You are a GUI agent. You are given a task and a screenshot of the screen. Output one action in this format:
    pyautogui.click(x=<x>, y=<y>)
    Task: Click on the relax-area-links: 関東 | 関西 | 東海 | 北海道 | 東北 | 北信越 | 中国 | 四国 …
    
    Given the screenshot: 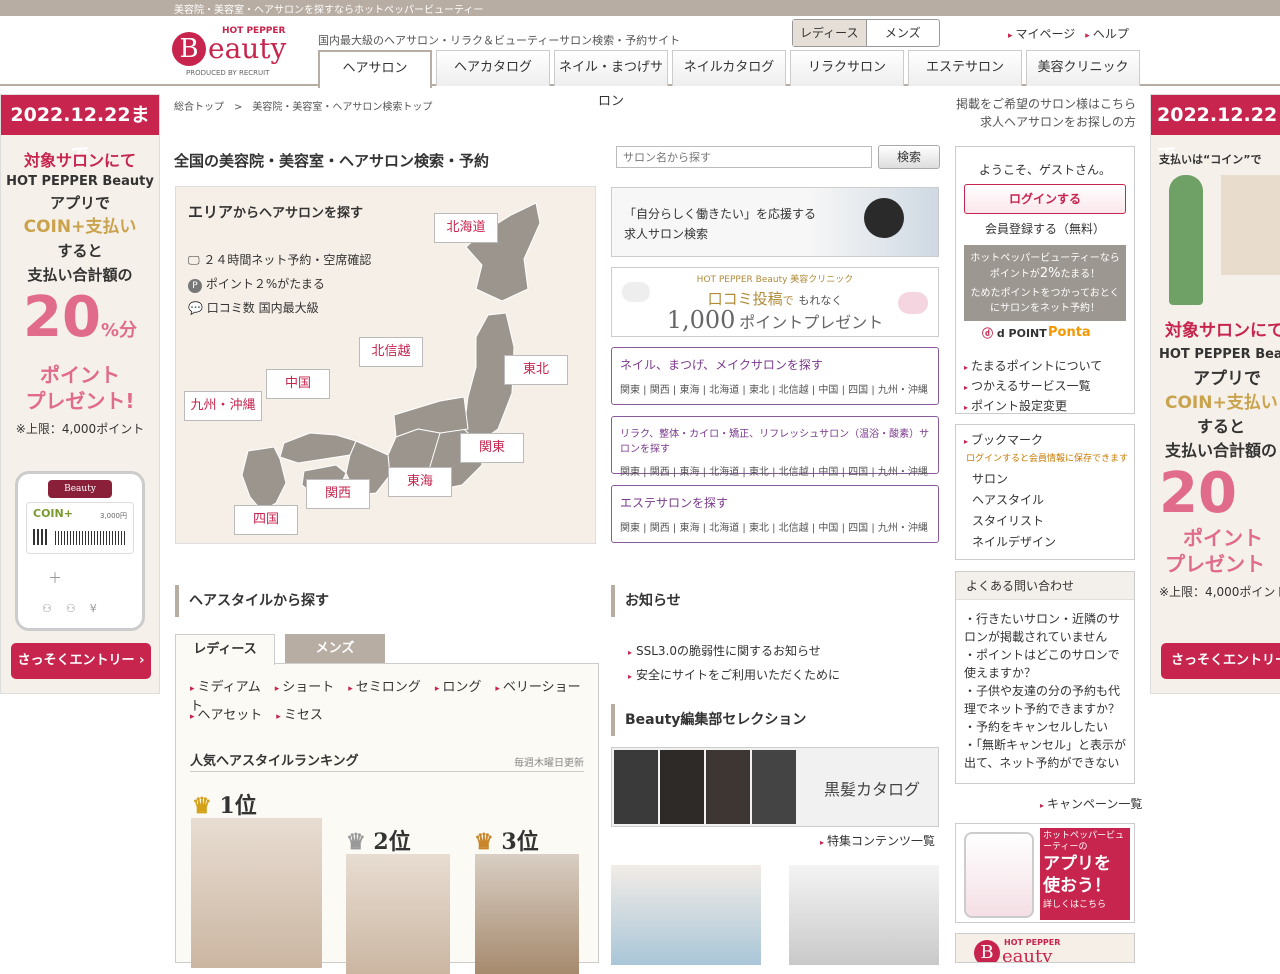 What is the action you would take?
    pyautogui.click(x=774, y=472)
    